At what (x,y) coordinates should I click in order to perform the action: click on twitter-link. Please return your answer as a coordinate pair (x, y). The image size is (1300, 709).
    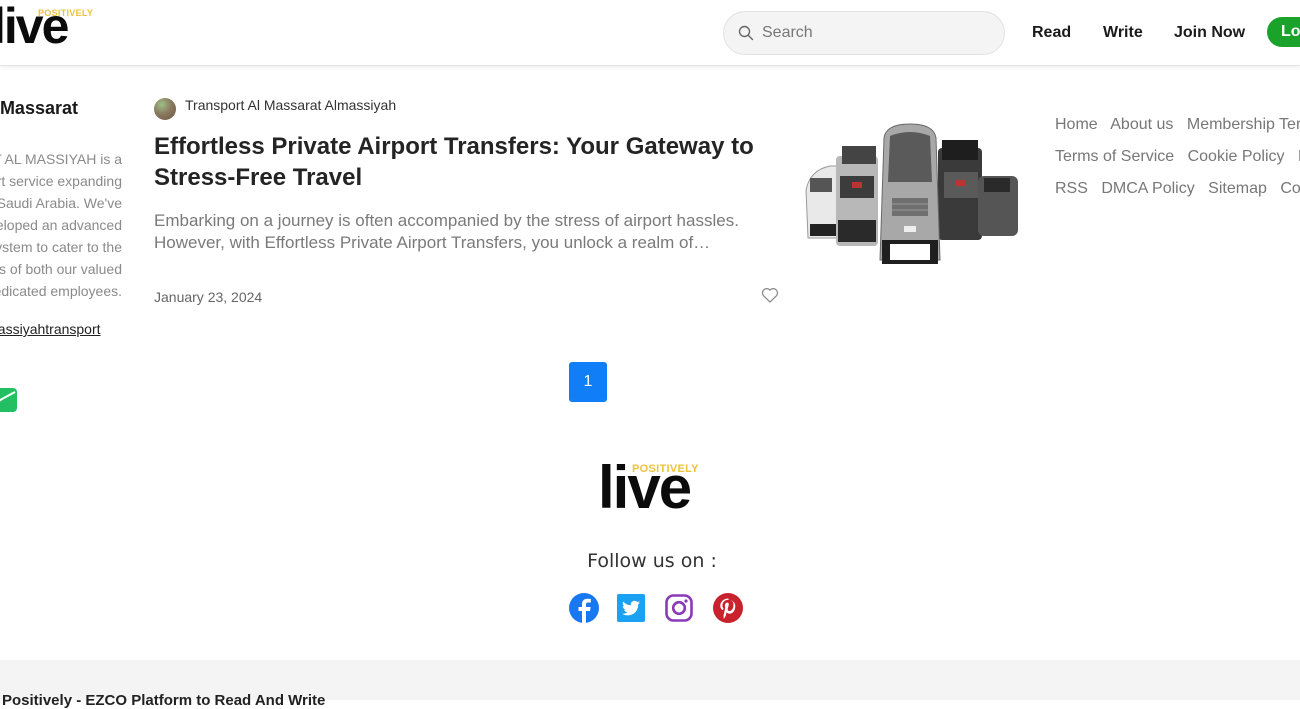
    Looking at the image, I should click on (631, 608).